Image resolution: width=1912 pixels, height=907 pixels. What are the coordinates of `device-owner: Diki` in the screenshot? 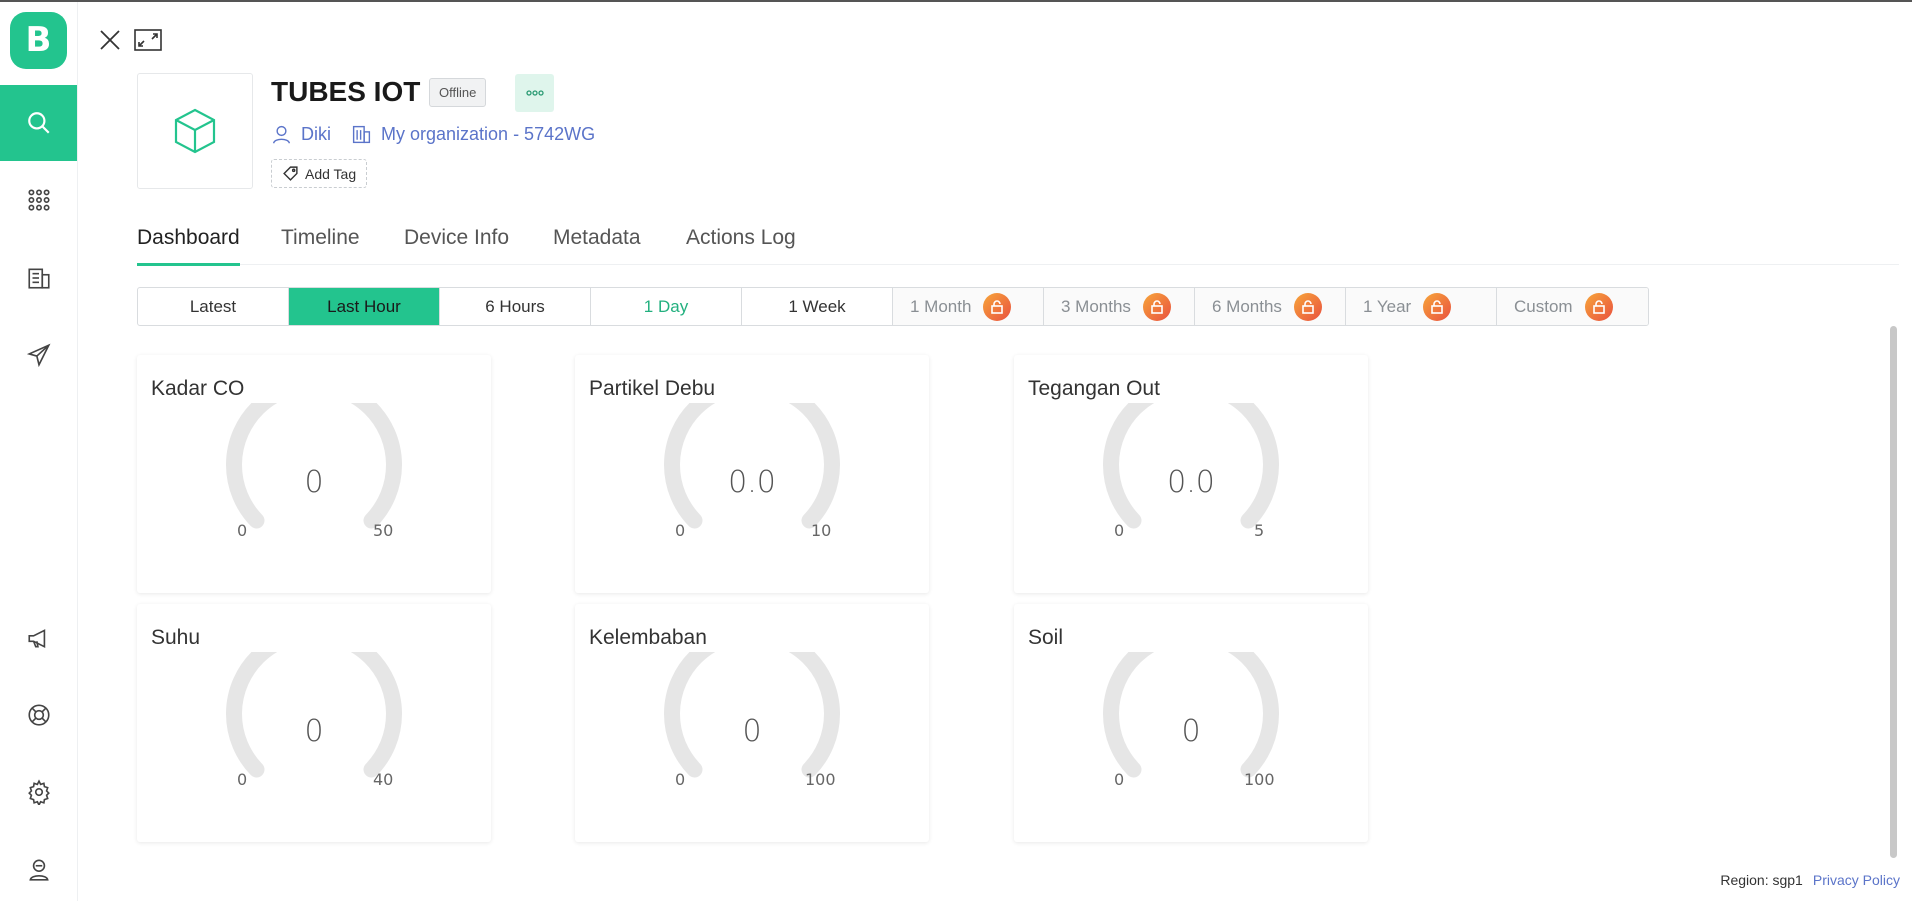 It's located at (301, 134).